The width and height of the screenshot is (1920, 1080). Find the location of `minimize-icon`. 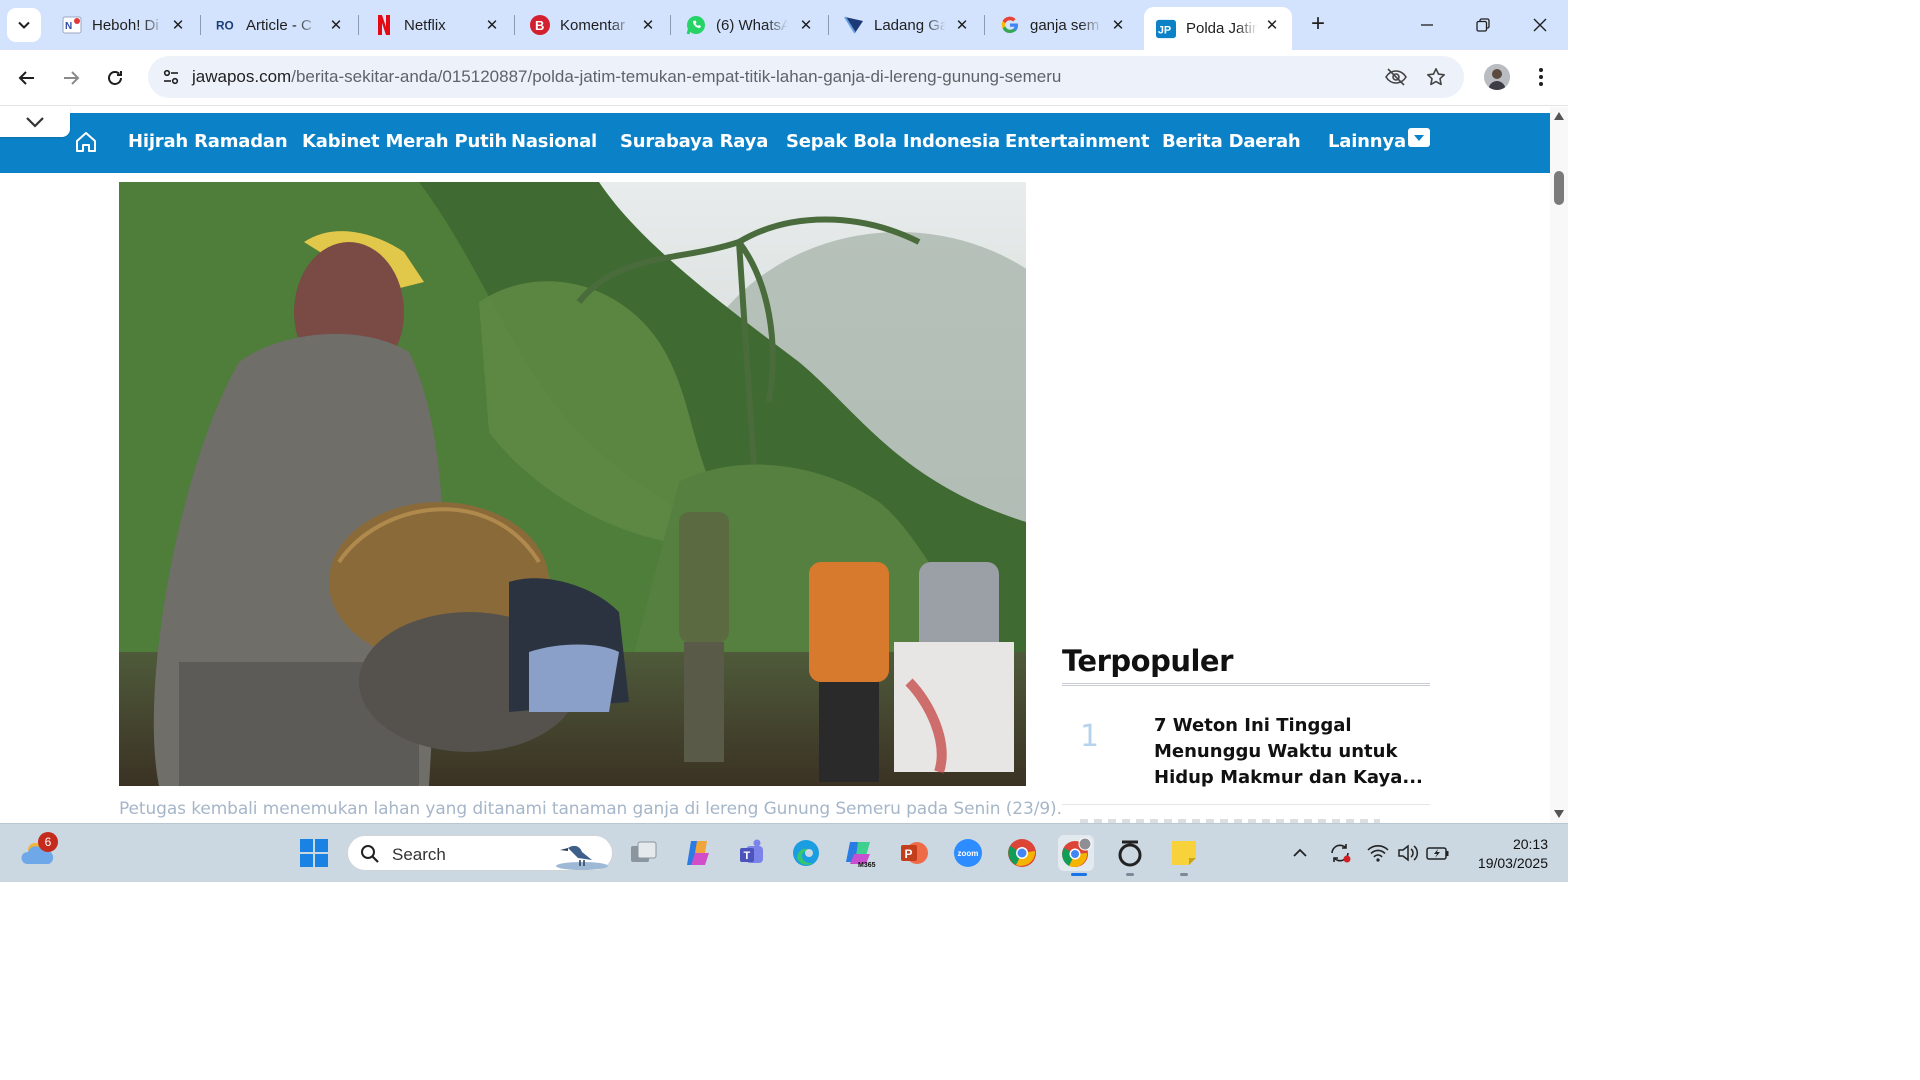

minimize-icon is located at coordinates (1427, 25).